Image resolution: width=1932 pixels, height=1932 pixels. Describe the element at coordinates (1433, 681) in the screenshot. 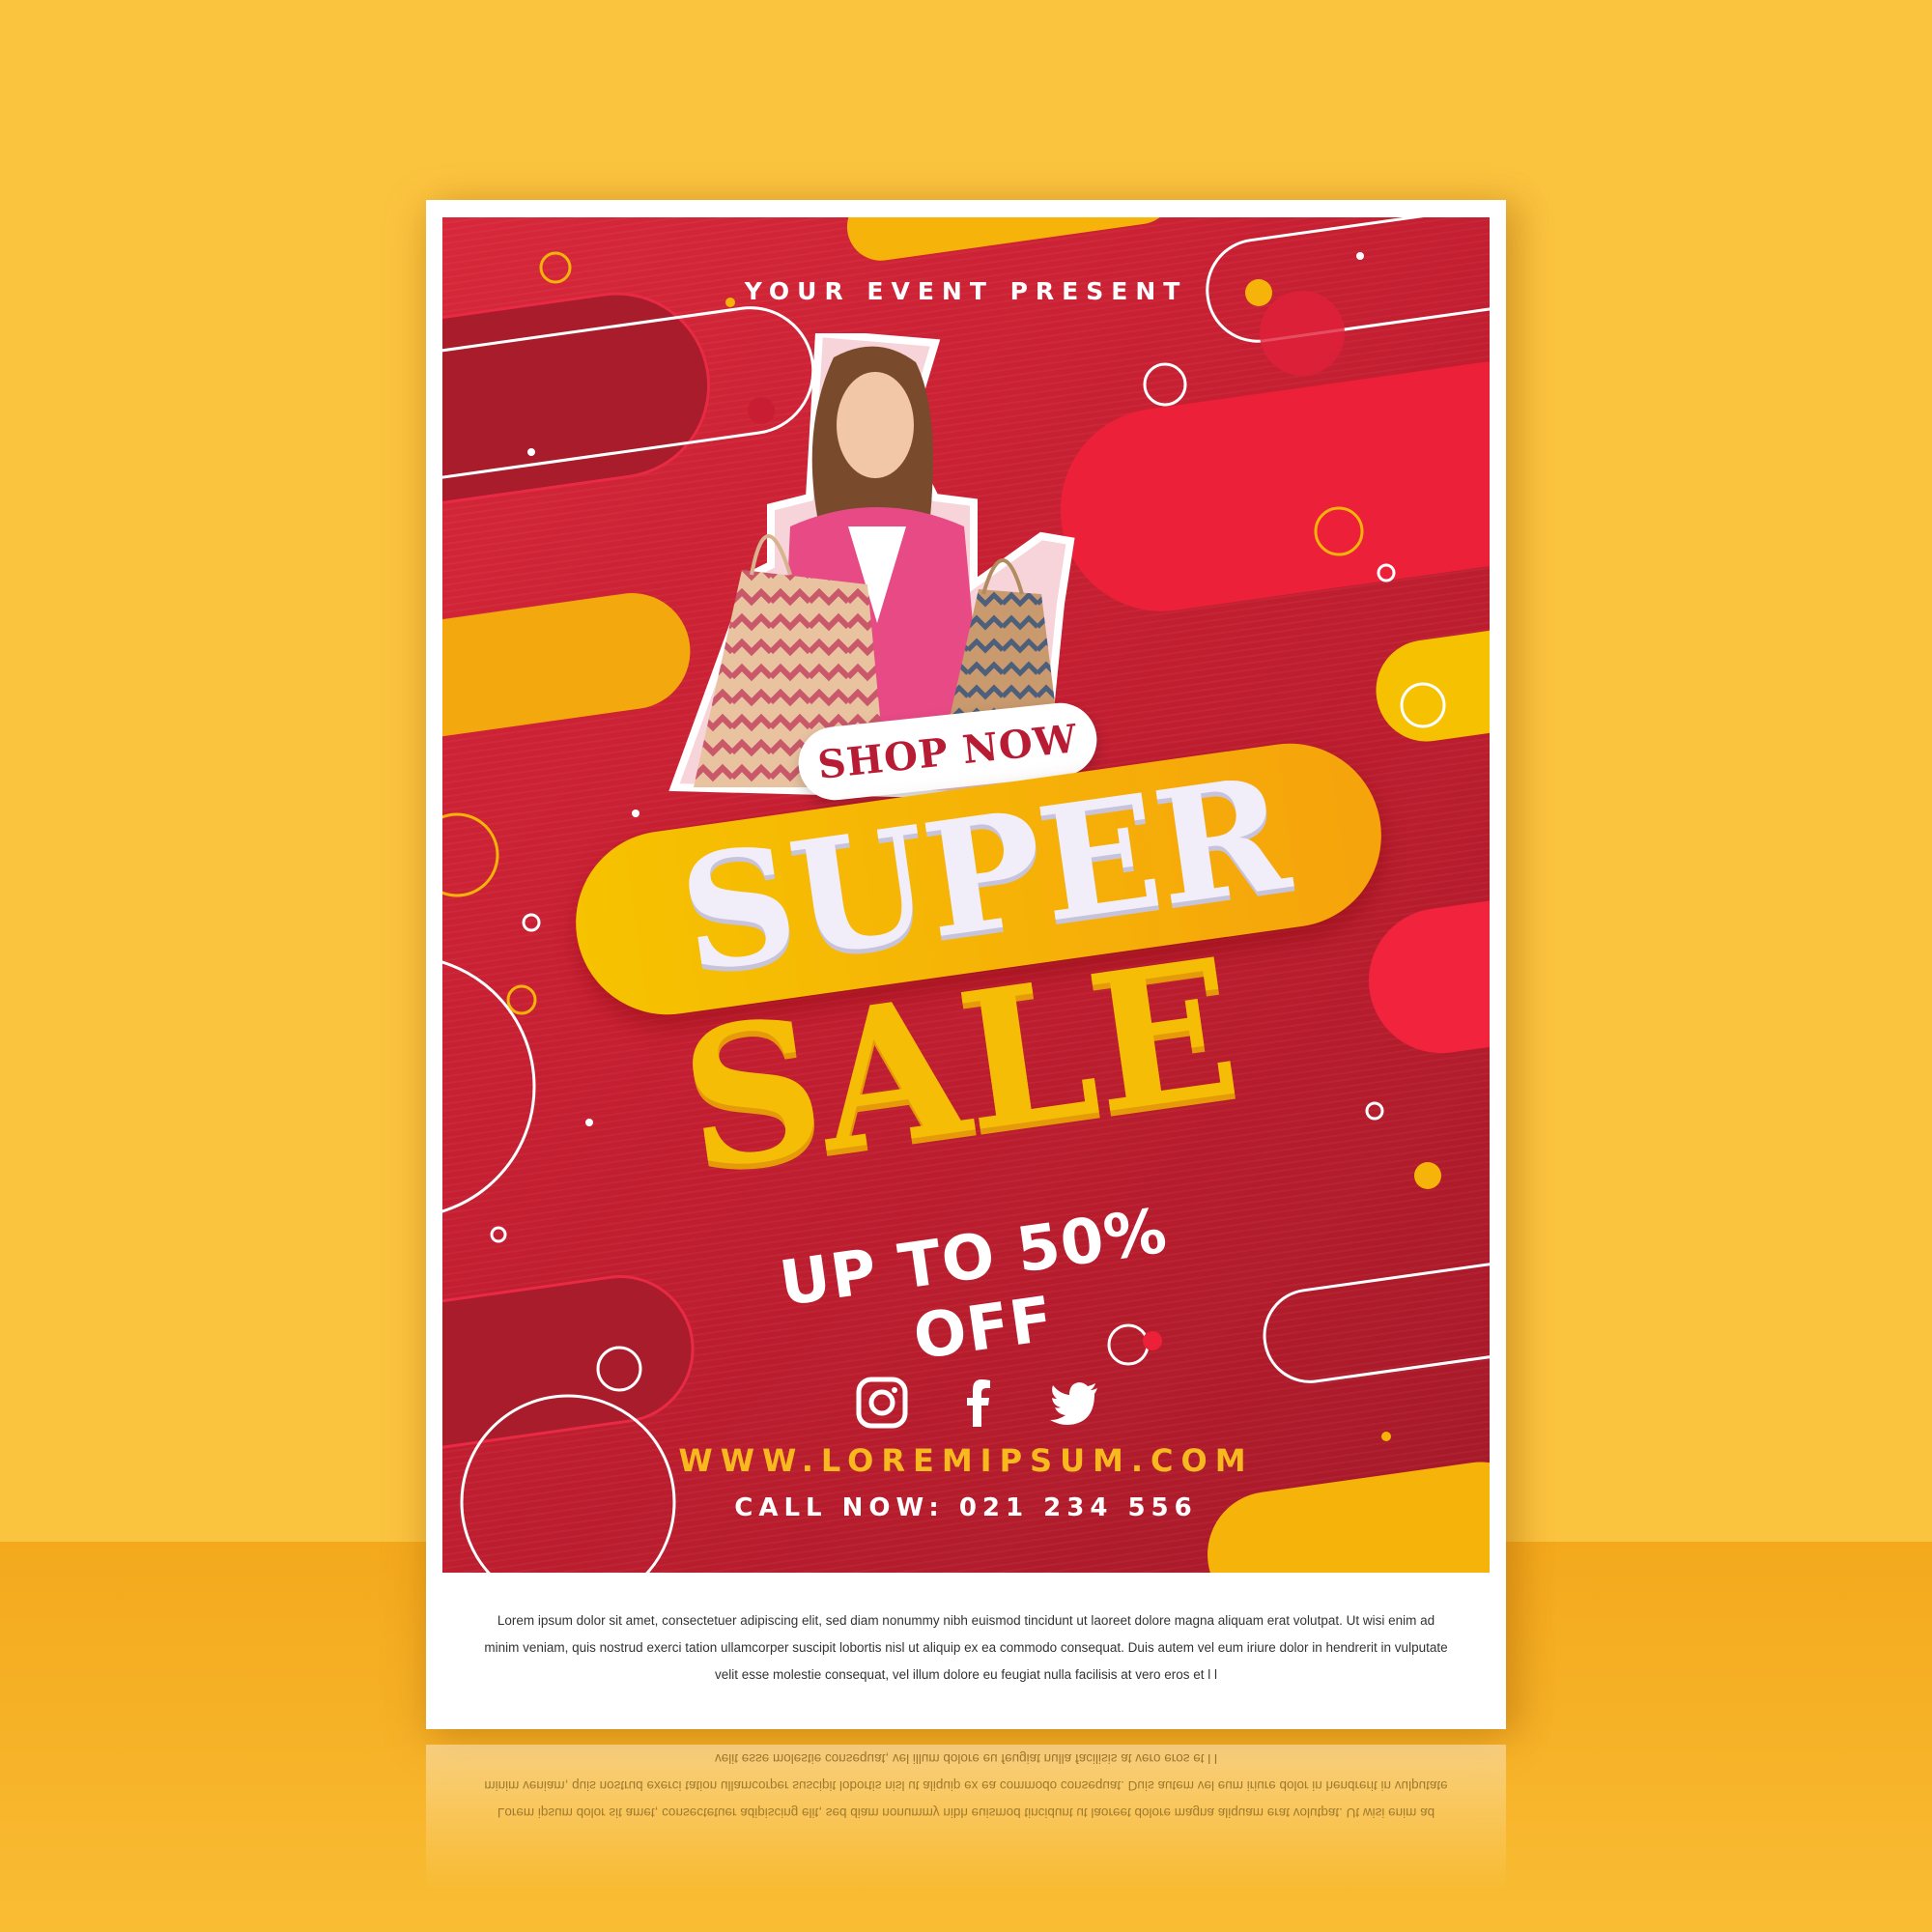

I see `right-yellow-pill` at that location.